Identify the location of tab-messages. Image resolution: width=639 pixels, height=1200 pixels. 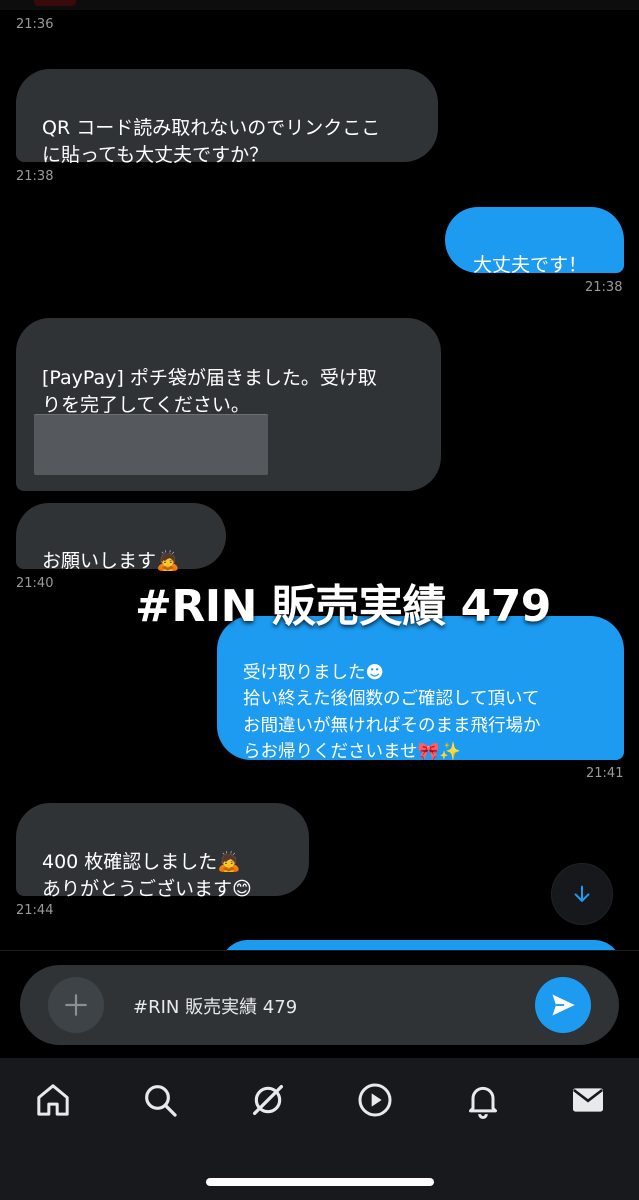
(588, 1100).